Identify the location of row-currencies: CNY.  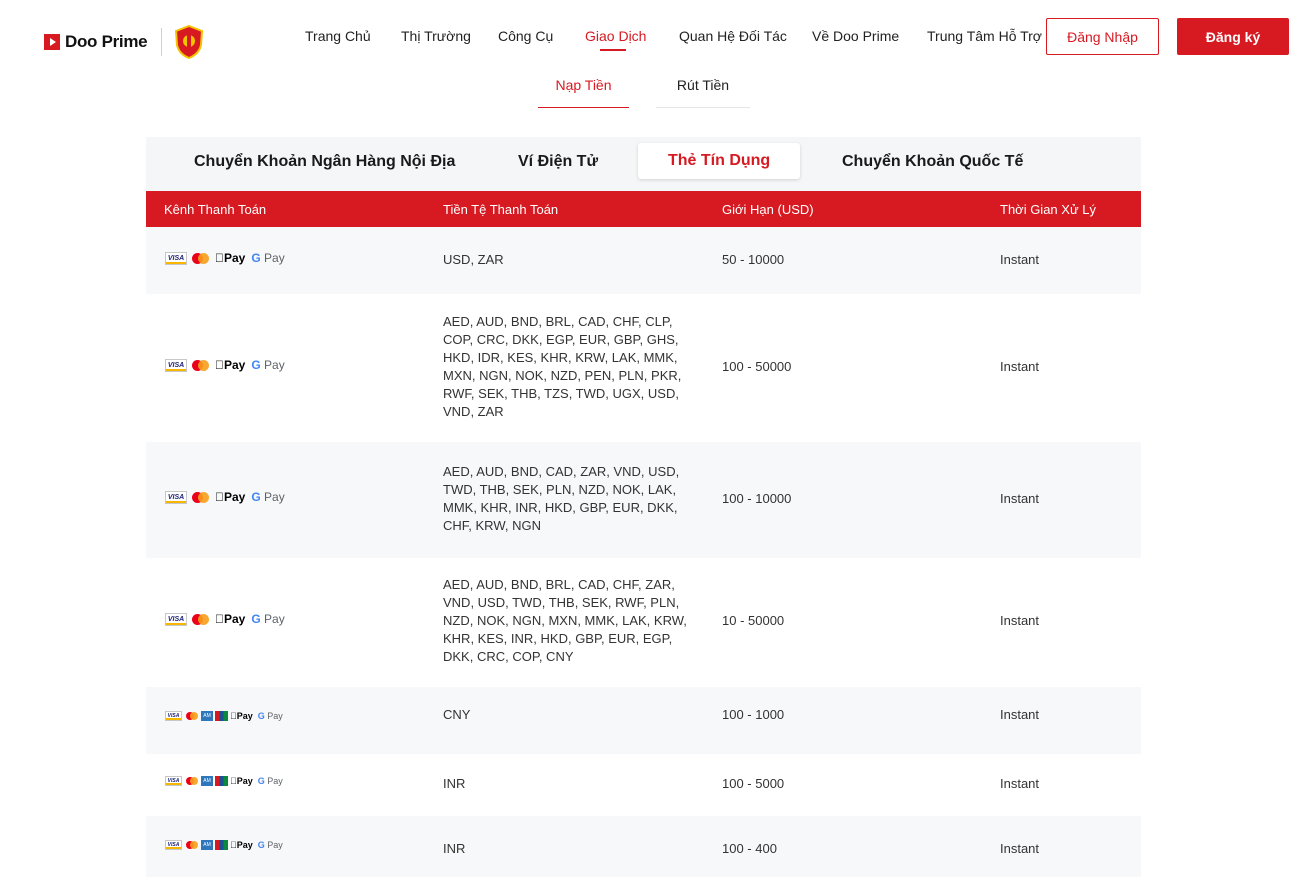
(457, 714).